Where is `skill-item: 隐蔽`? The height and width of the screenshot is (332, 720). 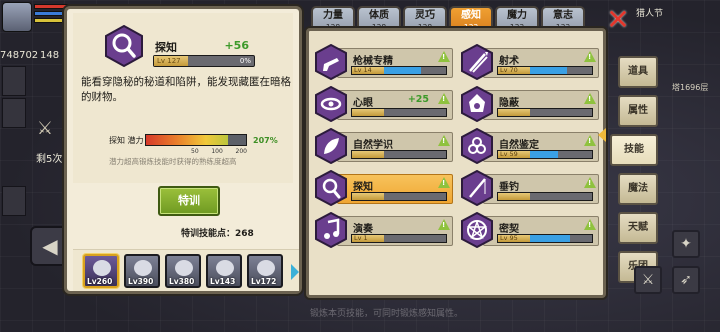
skill-item: 隐蔽 is located at coordinates (530, 104).